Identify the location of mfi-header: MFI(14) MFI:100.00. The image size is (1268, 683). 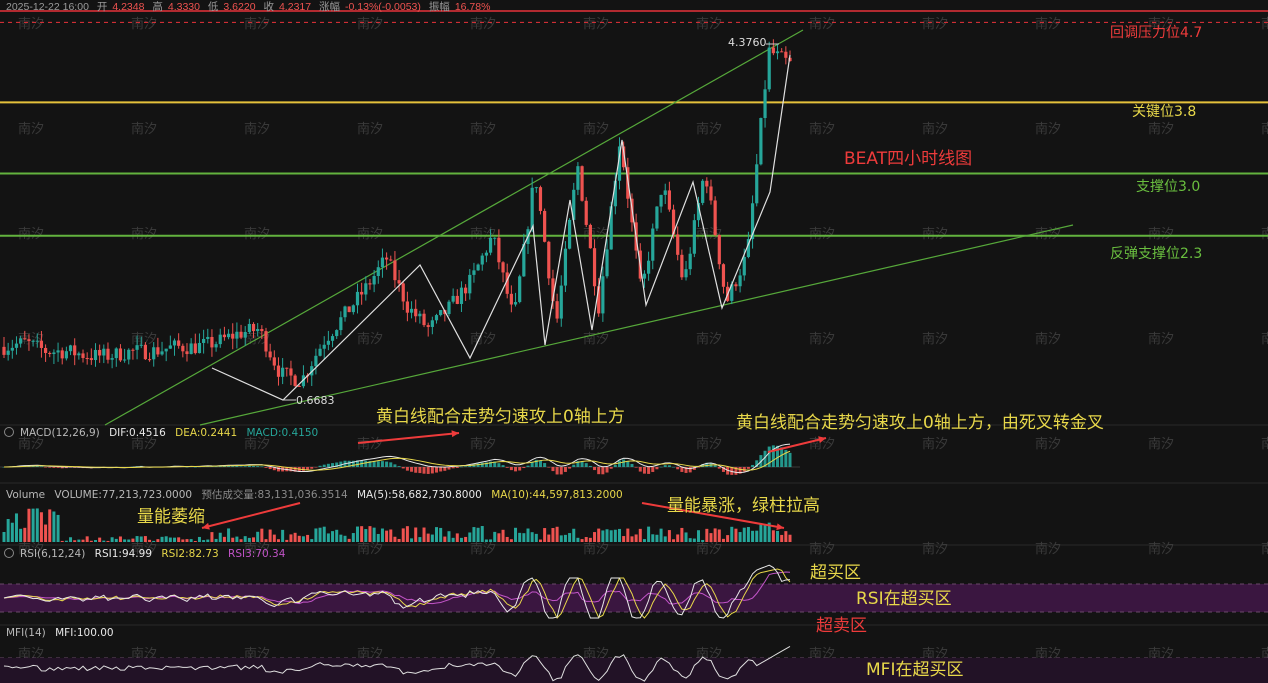
(63, 633).